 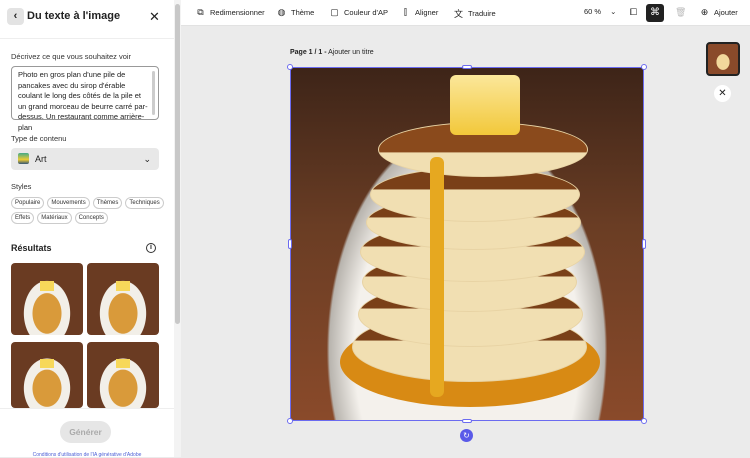 I want to click on art-icon, so click(x=23, y=158).